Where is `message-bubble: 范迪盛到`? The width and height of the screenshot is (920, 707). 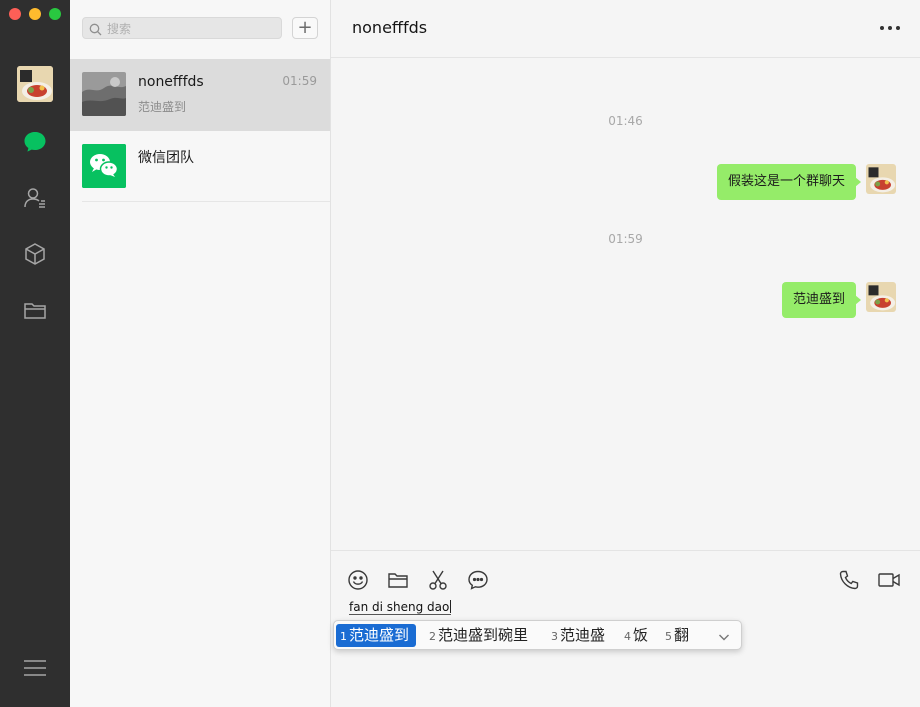 message-bubble: 范迪盛到 is located at coordinates (821, 300).